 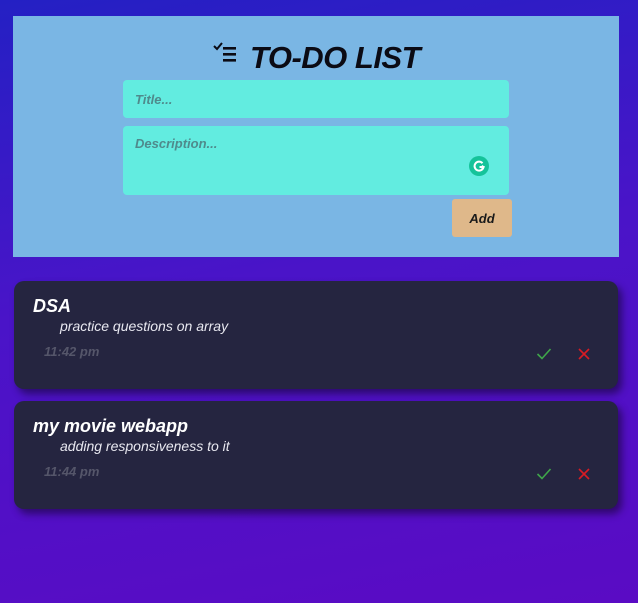 What do you see at coordinates (111, 426) in the screenshot?
I see `task-title: my movie webapp` at bounding box center [111, 426].